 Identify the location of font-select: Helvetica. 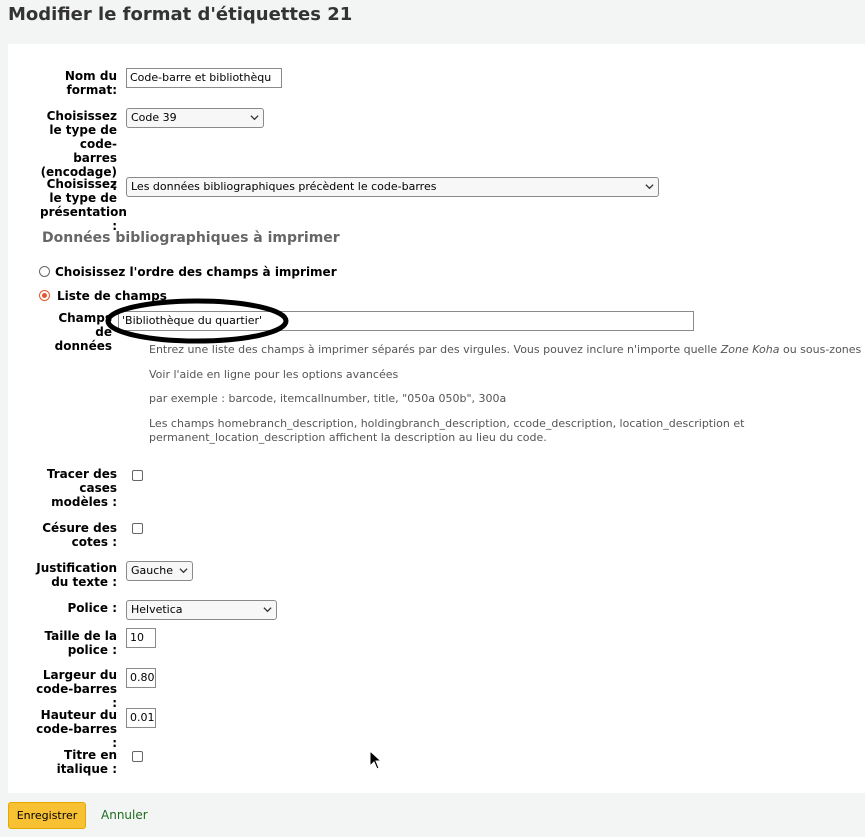
(201, 610).